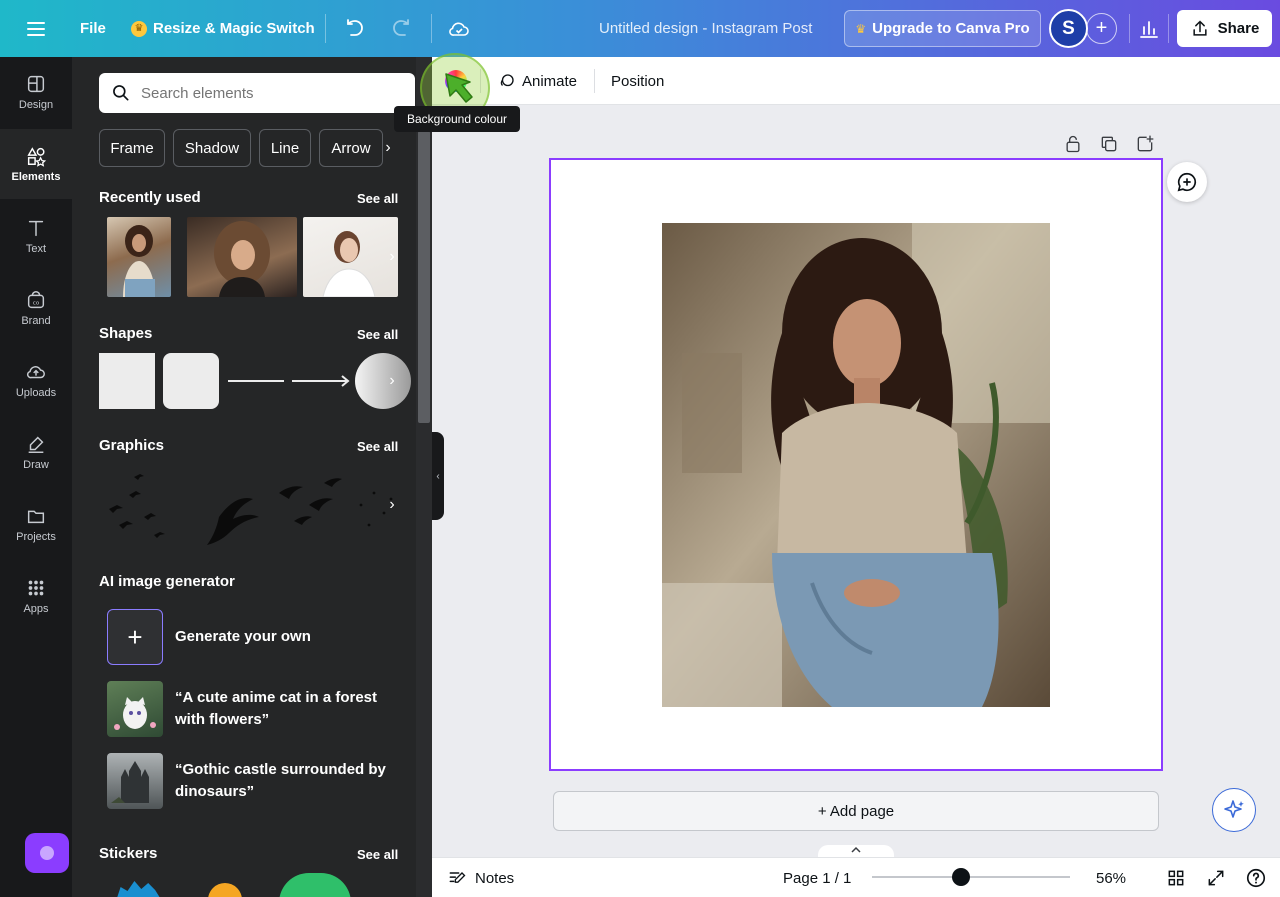  I want to click on fullscreen-icon, so click(1216, 877).